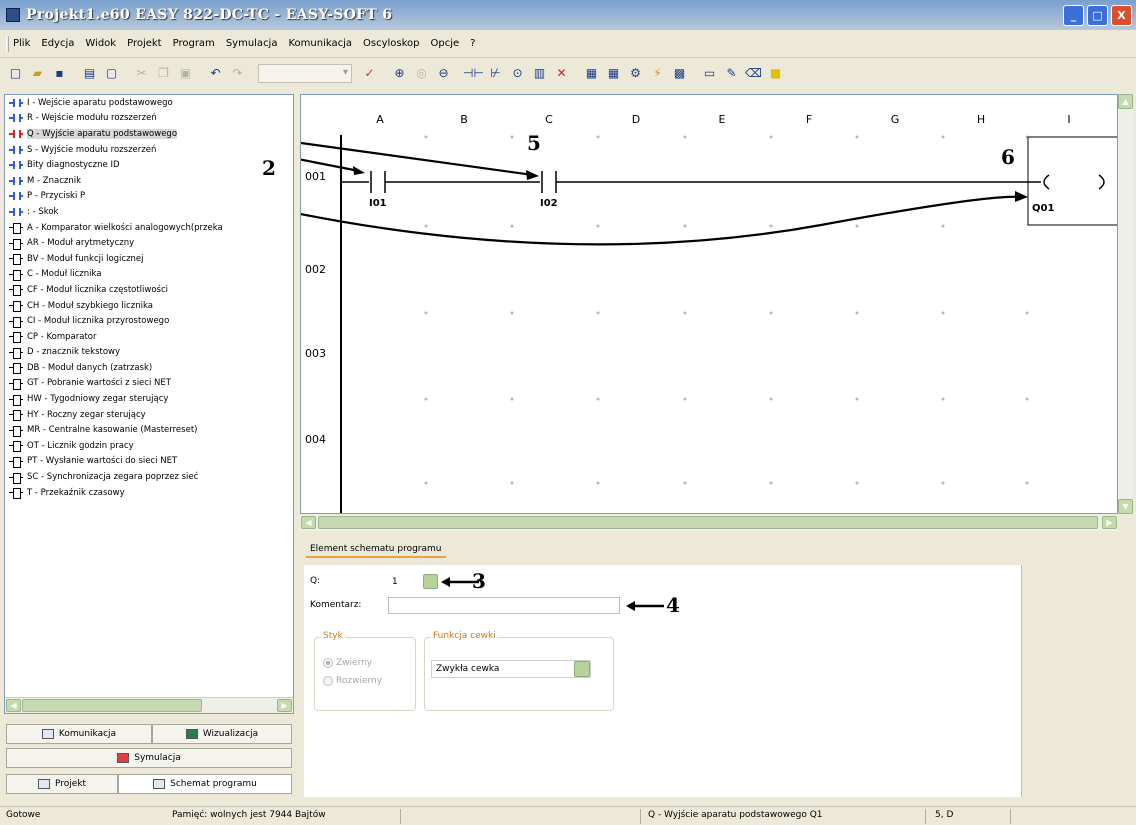  I want to click on arrowhead-i01, so click(359, 170).